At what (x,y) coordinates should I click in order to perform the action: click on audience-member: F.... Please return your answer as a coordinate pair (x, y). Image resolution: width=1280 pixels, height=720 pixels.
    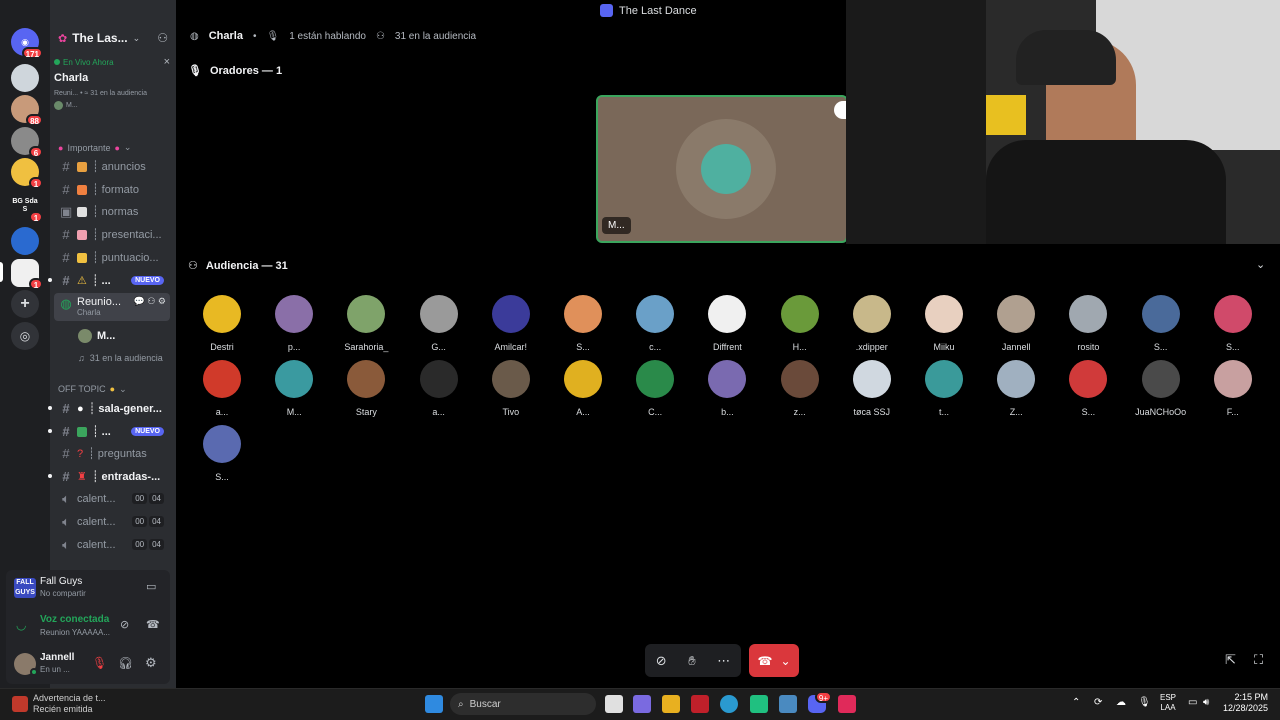
    Looking at the image, I should click on (1233, 388).